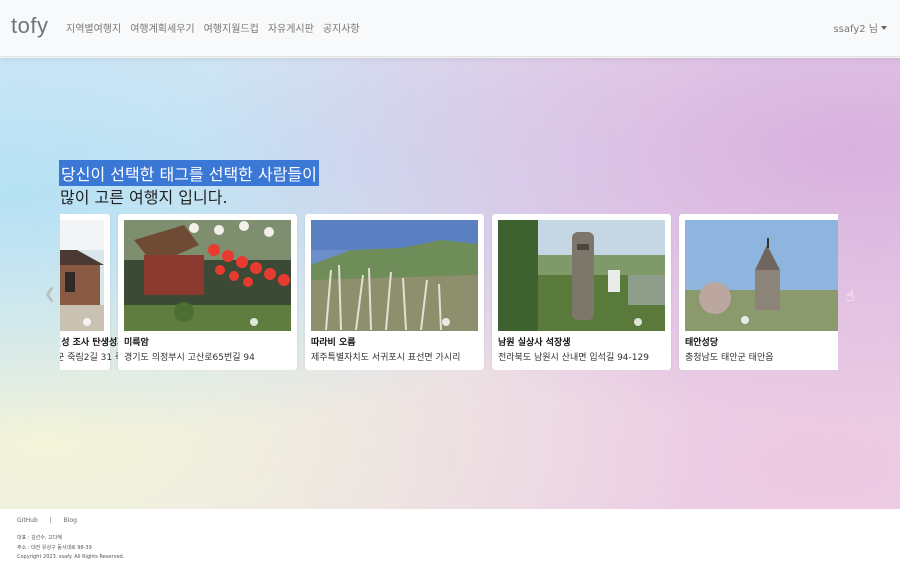 The image size is (900, 573). What do you see at coordinates (189, 173) in the screenshot?
I see `headline-line-1: 당신이 선택한 태그를 선택한 사람들이` at bounding box center [189, 173].